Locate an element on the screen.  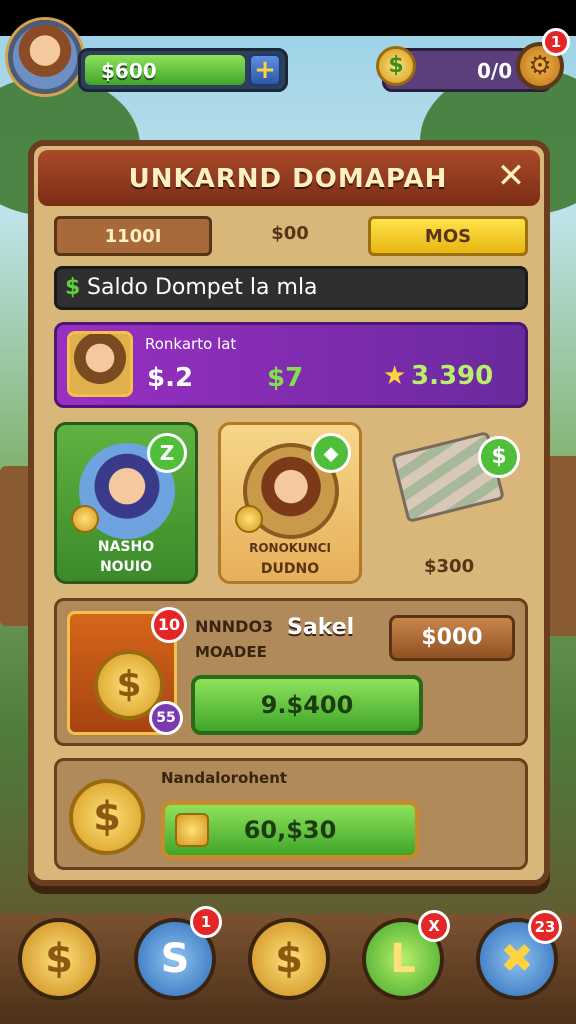
tab-2: $00 is located at coordinates (290, 236).